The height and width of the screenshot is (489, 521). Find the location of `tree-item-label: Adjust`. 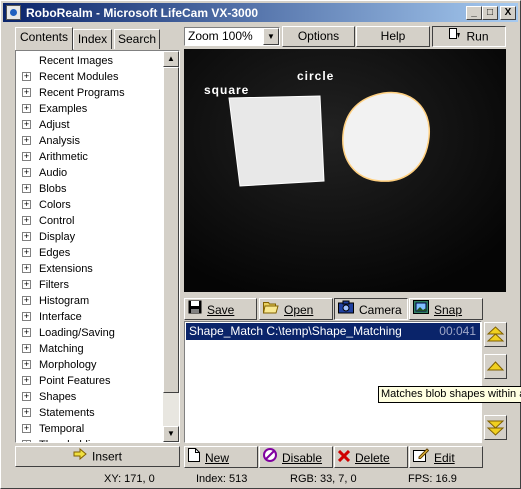

tree-item-label: Adjust is located at coordinates (54, 125).